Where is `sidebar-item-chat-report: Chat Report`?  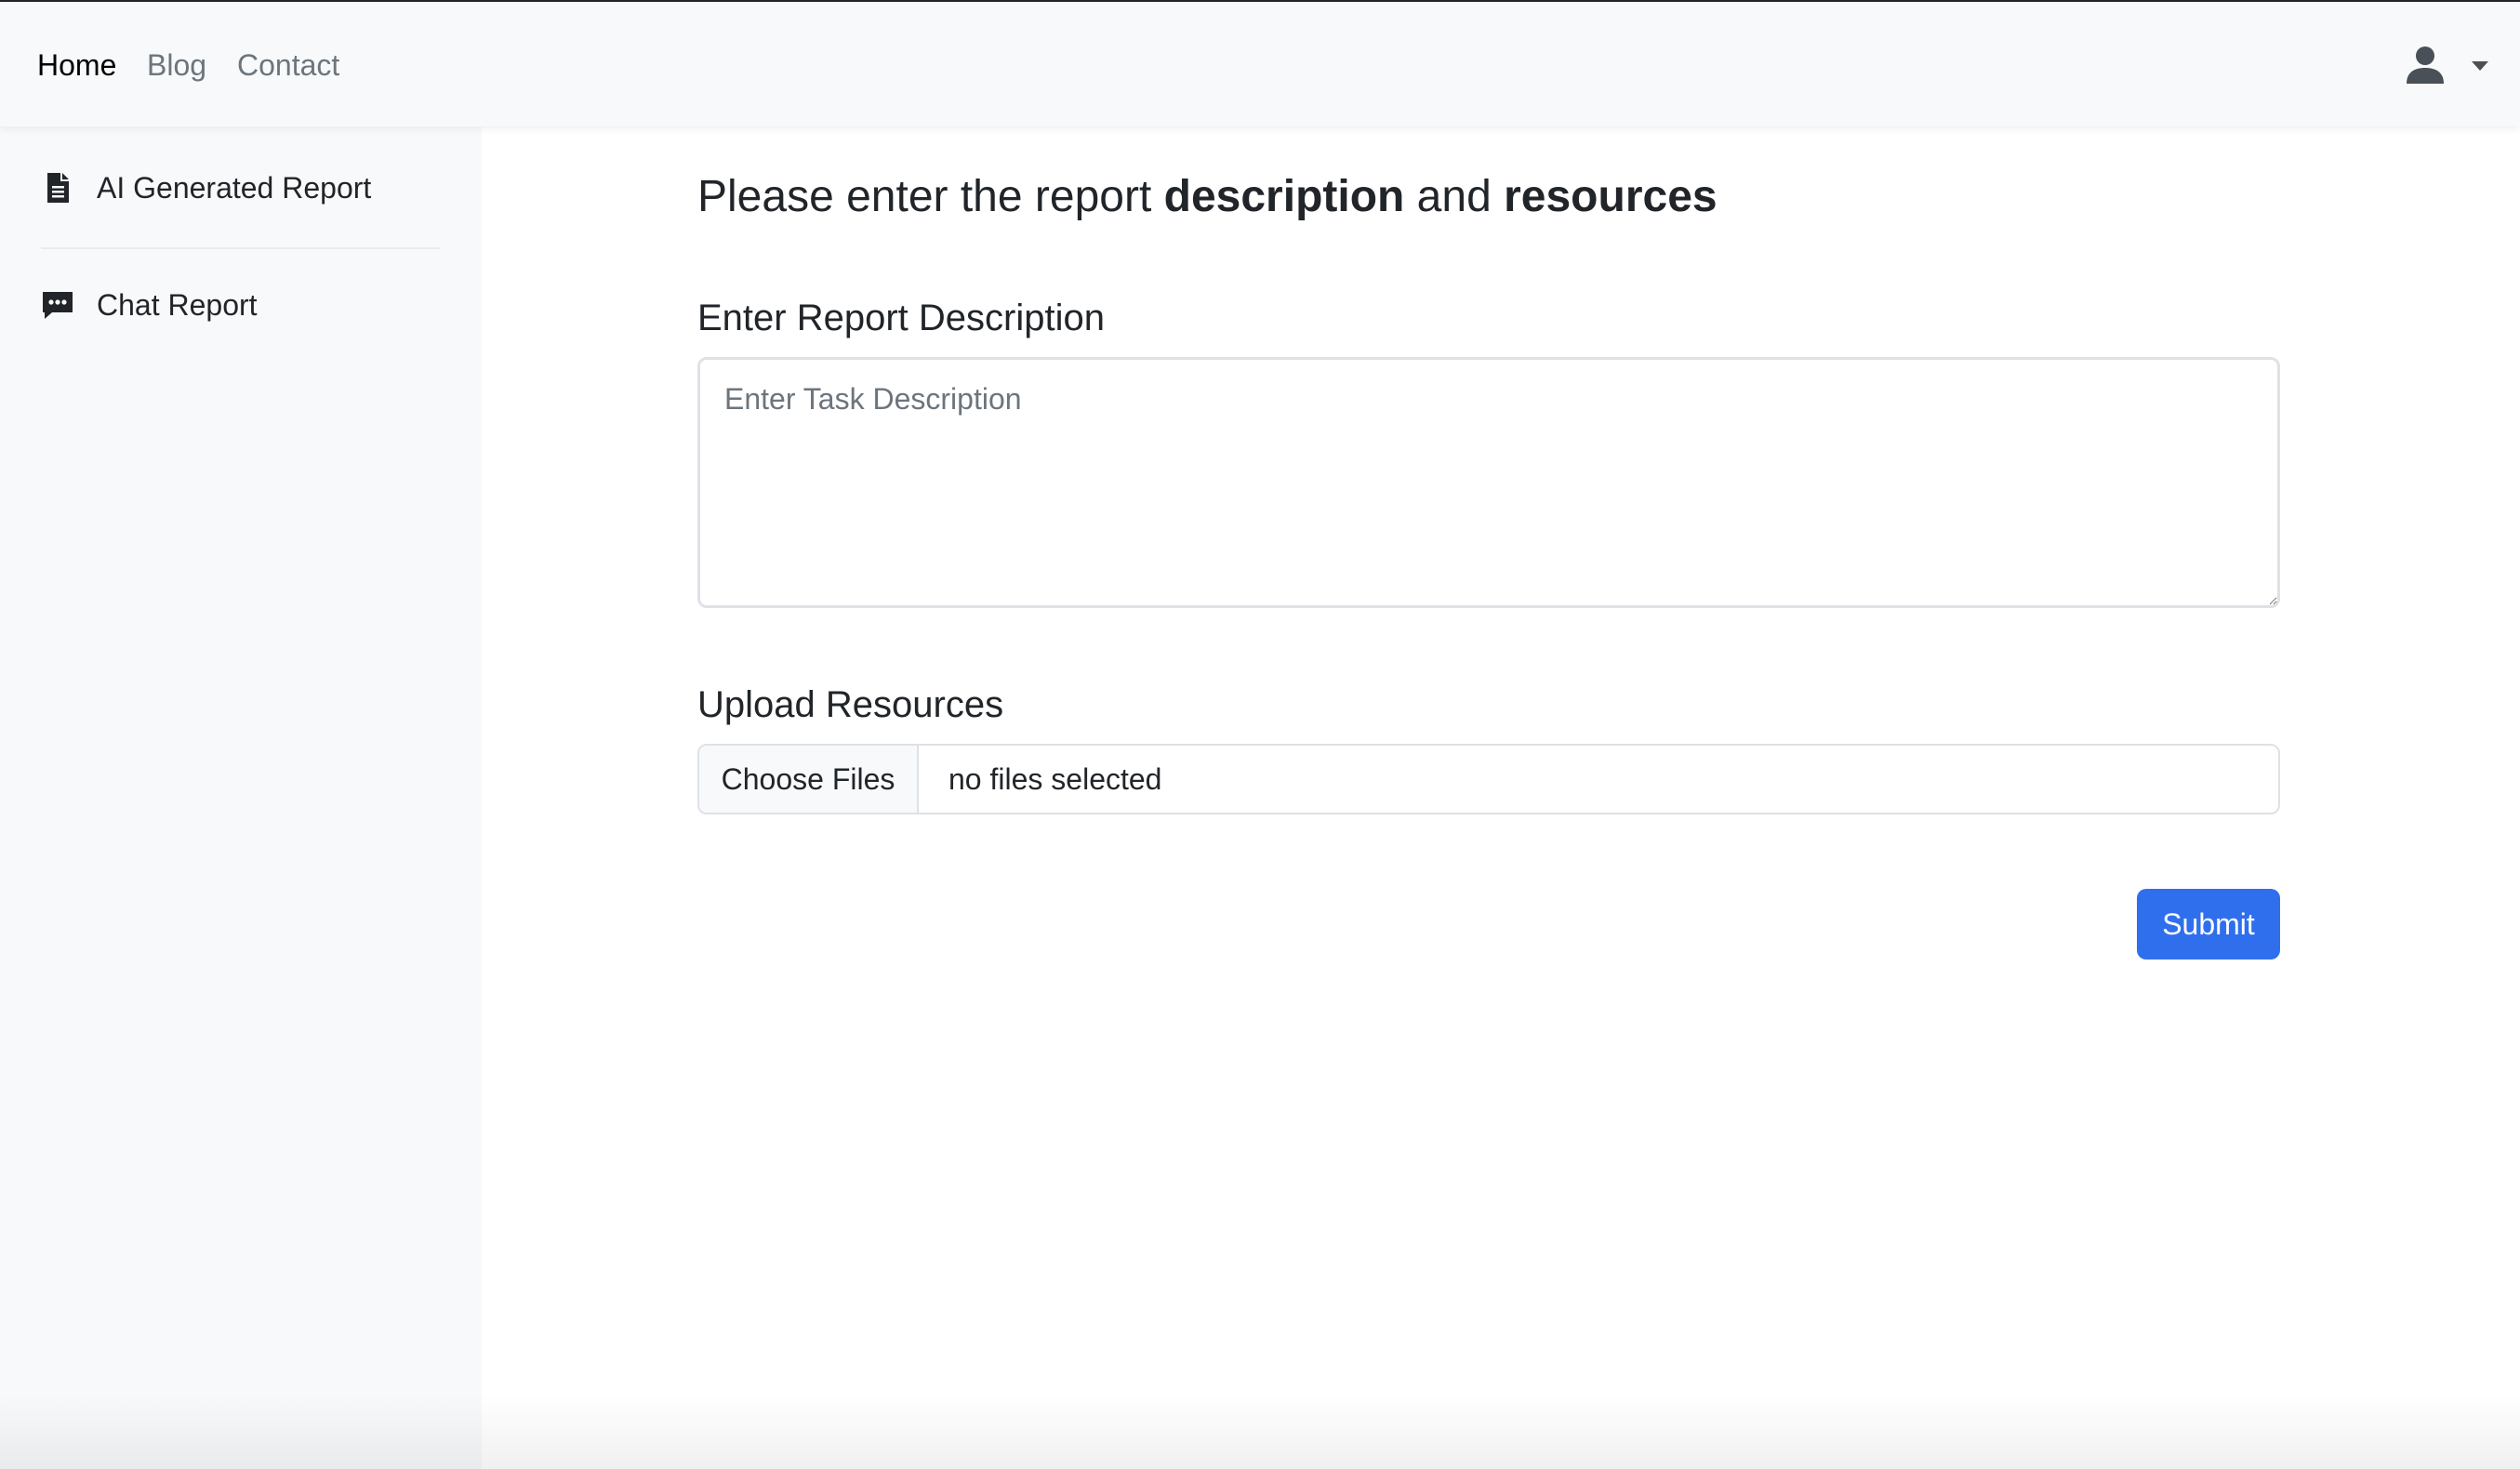
sidebar-item-chat-report: Chat Report is located at coordinates (241, 298).